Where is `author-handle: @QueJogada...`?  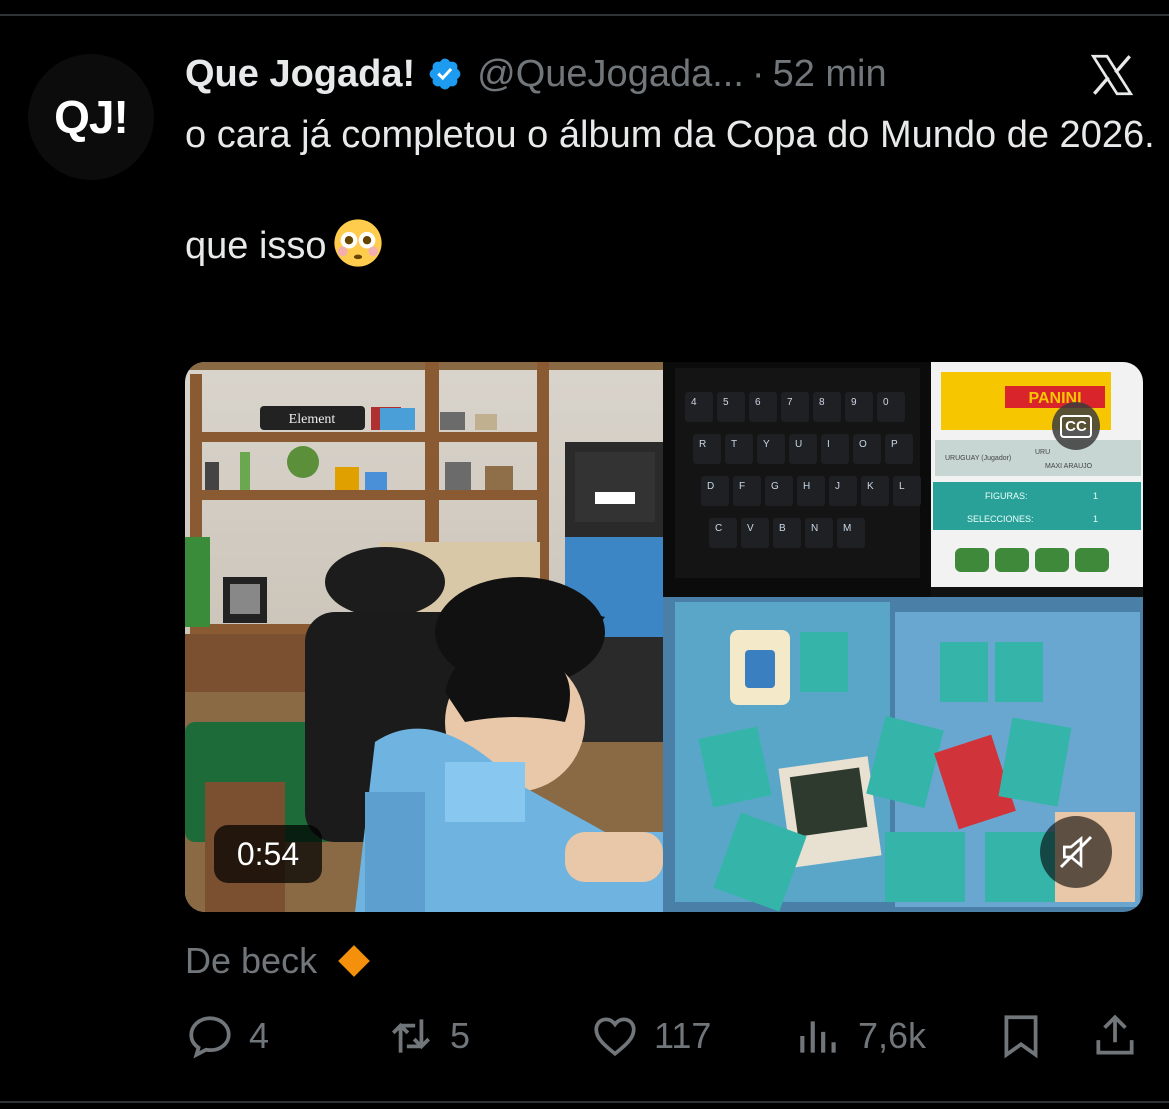 author-handle: @QueJogada... is located at coordinates (610, 74).